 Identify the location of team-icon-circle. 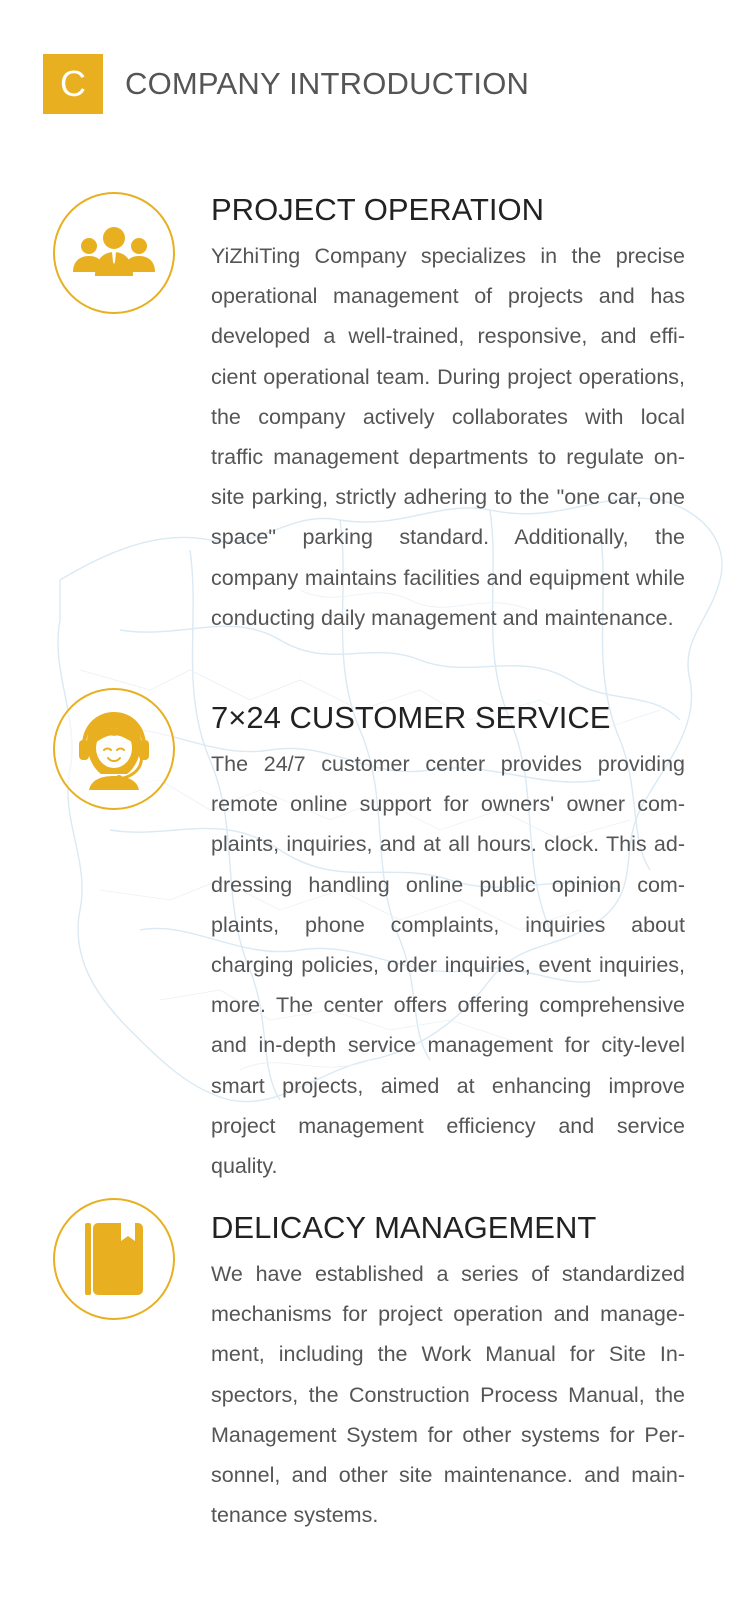
(114, 253).